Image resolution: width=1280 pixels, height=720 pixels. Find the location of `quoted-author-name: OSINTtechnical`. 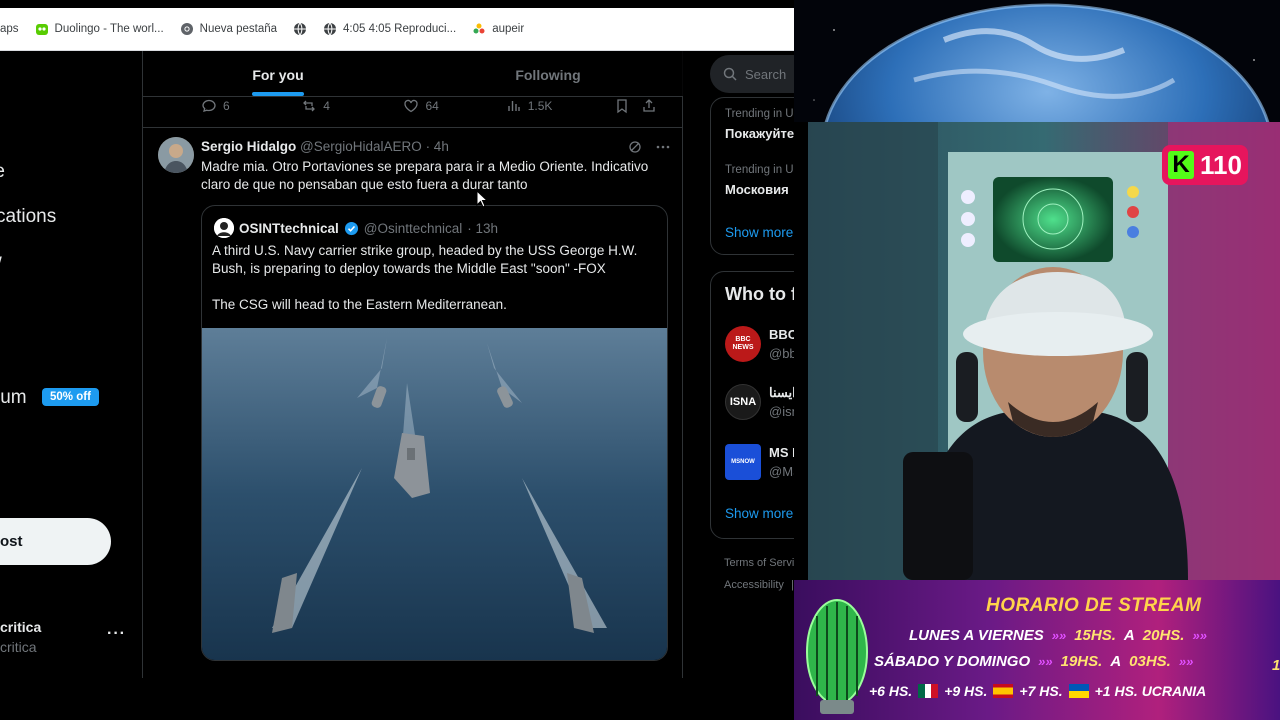

quoted-author-name: OSINTtechnical is located at coordinates (289, 228).